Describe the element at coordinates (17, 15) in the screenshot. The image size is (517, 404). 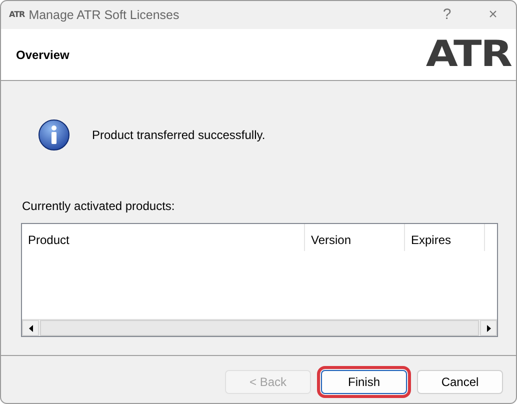
I see `app-logo: ATR` at that location.